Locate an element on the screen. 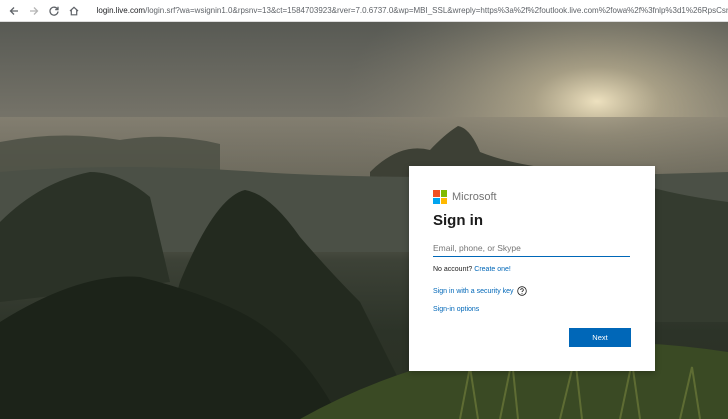 The height and width of the screenshot is (419, 728). security-key-row: Sign in with a security key is located at coordinates (480, 291).